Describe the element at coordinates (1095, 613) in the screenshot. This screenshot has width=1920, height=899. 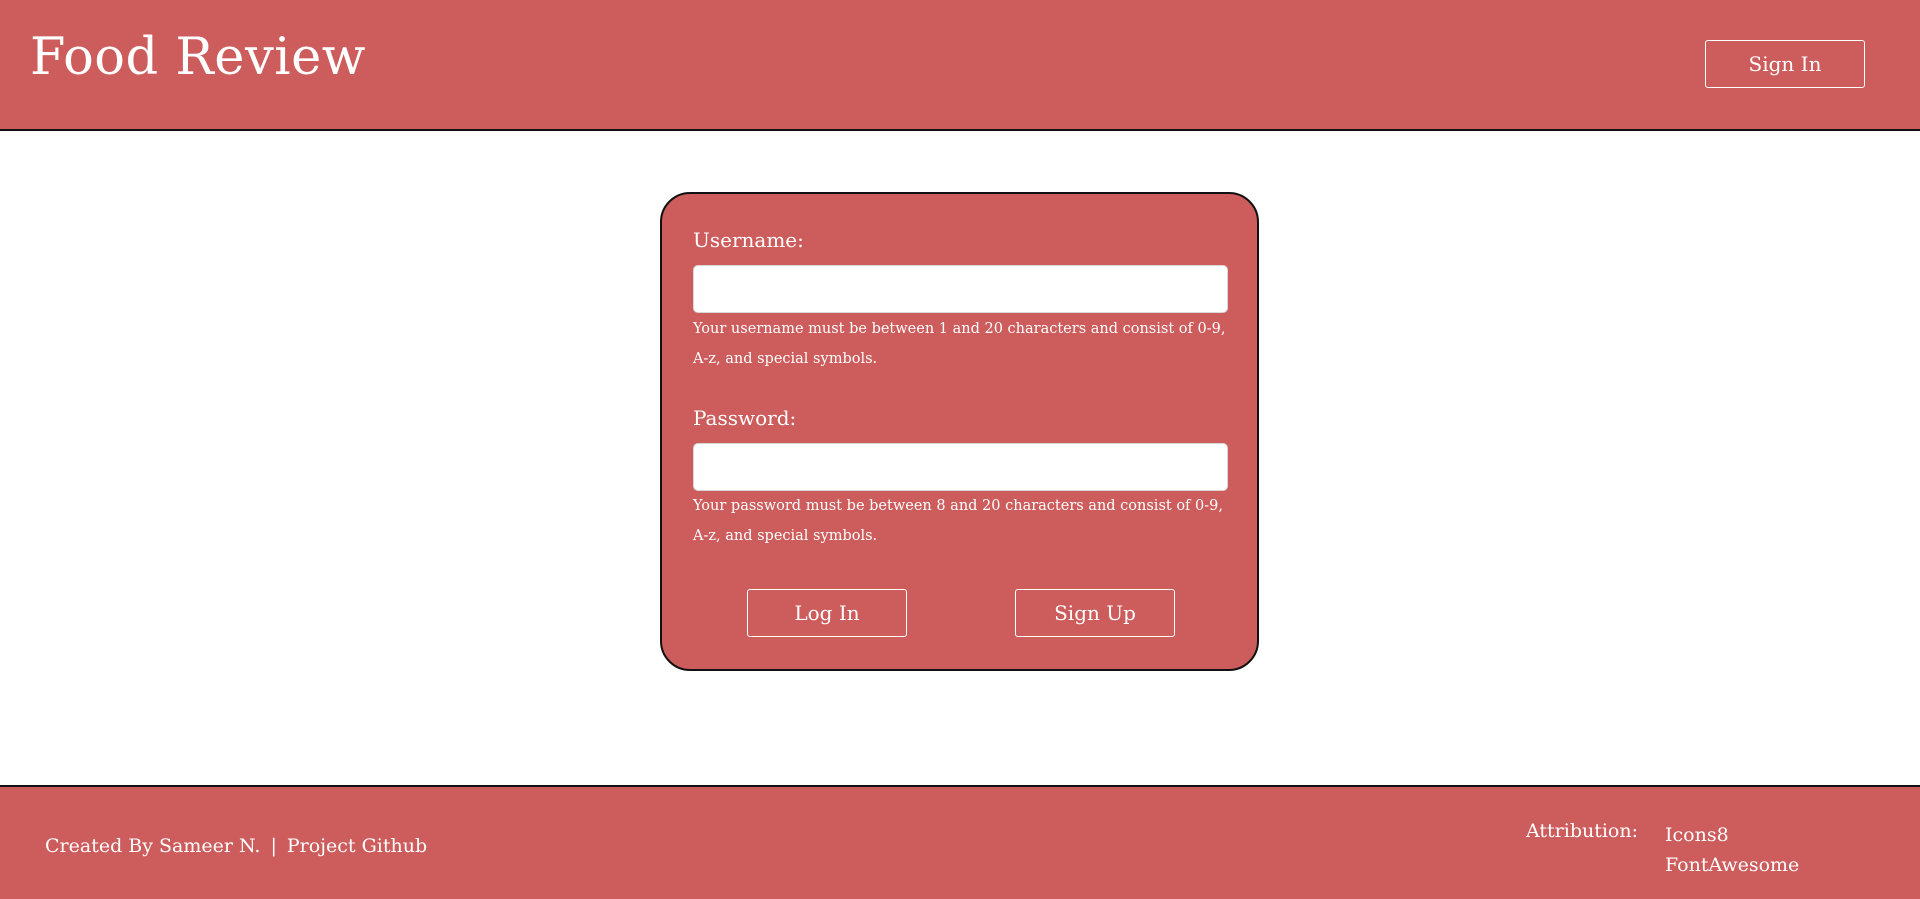
I see `sign-up-button: Sign Up` at that location.